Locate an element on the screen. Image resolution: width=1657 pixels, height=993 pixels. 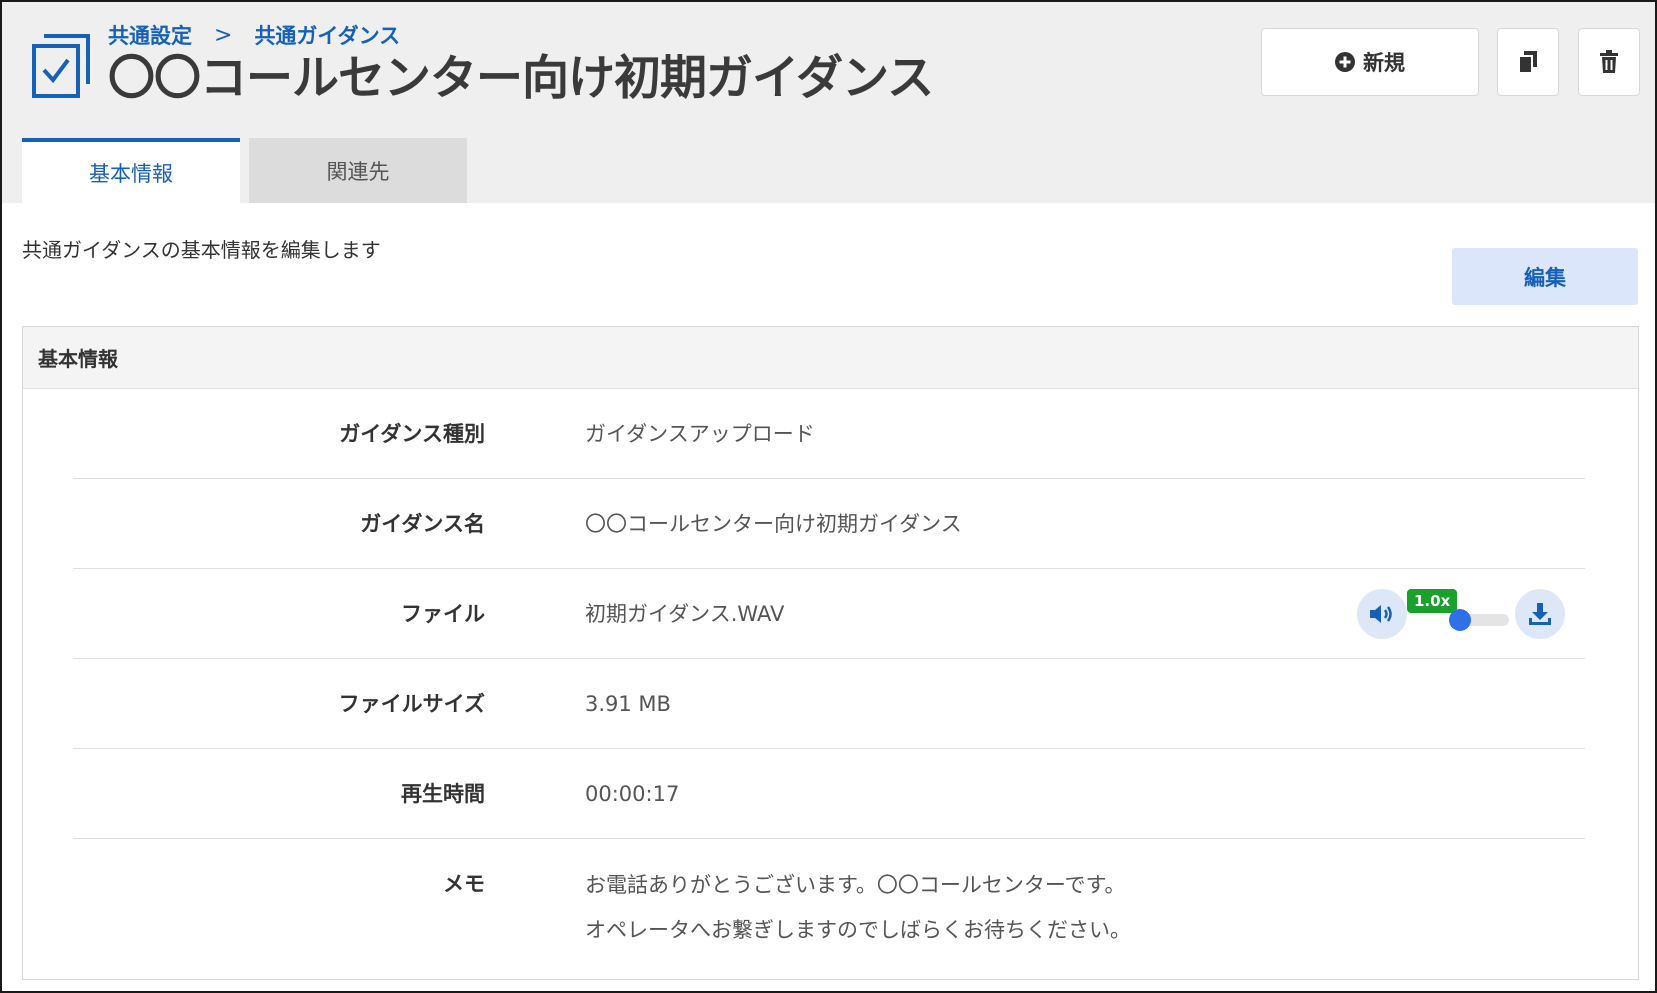
file-size-value: 3.91 MB is located at coordinates (628, 704).